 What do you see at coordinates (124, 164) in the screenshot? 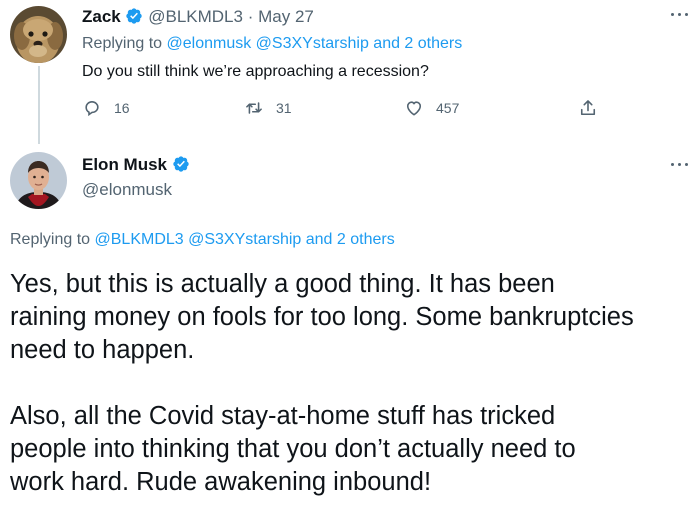
I see `main-author-name: Elon Musk` at bounding box center [124, 164].